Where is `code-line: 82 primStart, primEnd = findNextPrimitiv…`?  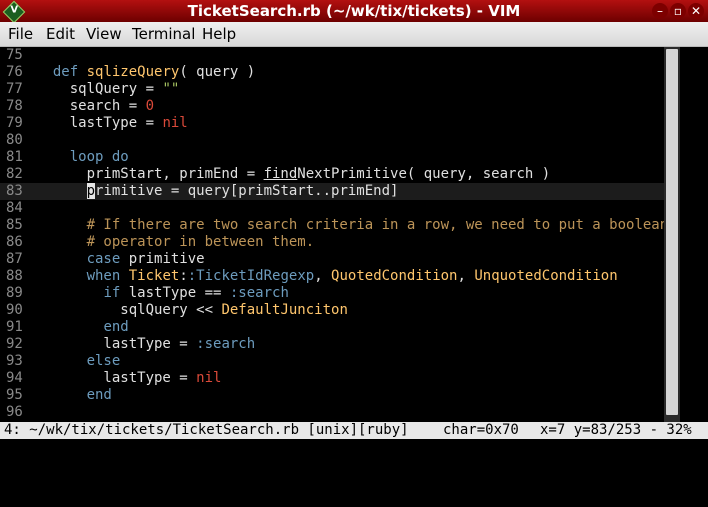
code-line: 82 primStart, primEnd = findNextPrimitiv… is located at coordinates (332, 174).